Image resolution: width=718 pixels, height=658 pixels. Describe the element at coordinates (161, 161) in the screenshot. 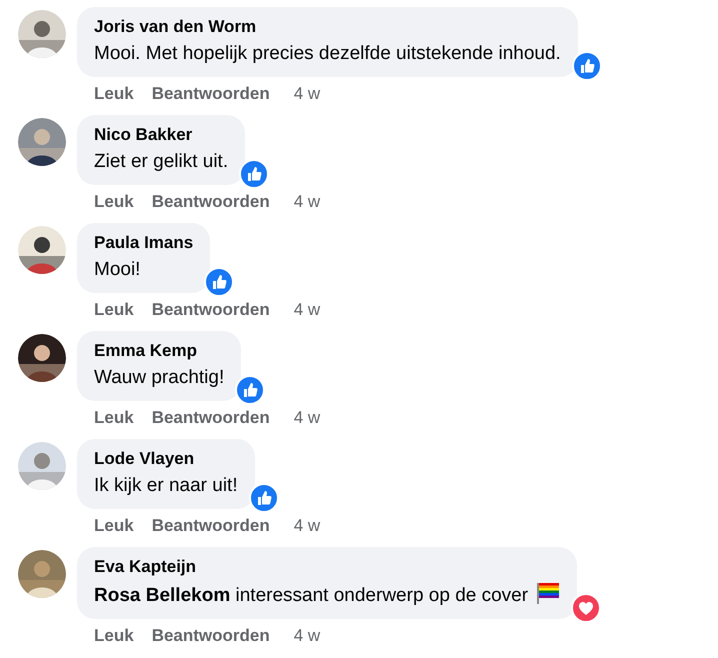

I see `comment-text: Ziet er gelikt uit.` at that location.